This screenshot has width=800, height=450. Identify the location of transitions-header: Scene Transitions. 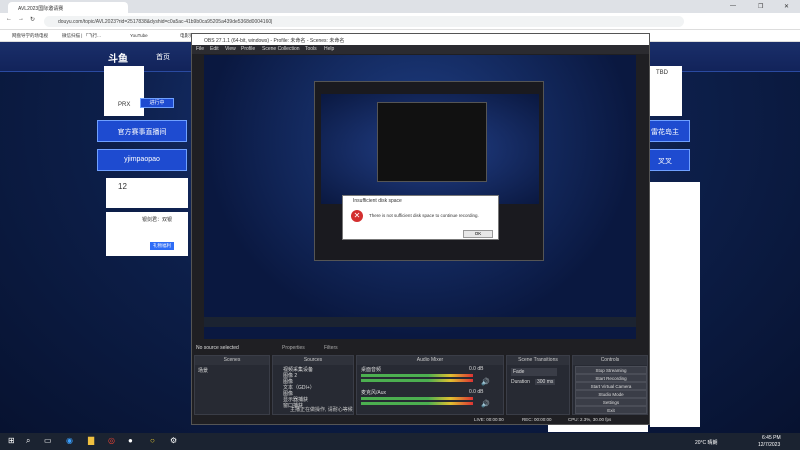
(538, 360).